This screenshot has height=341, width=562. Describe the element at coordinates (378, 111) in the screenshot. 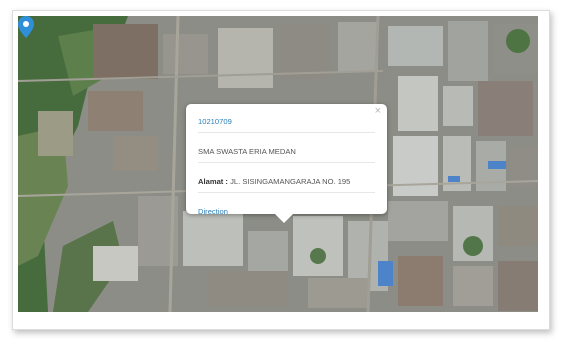

I see `close-icon: ×` at that location.